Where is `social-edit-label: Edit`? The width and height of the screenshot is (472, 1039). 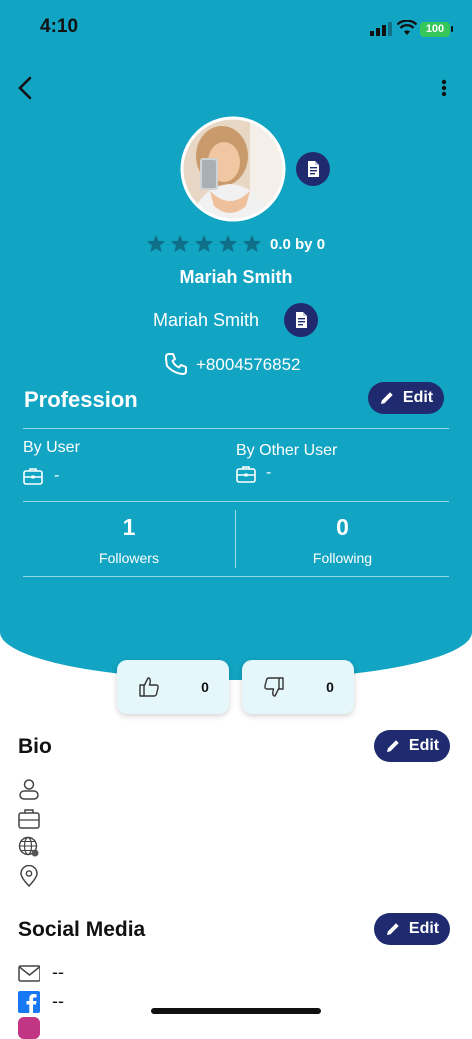
social-edit-label: Edit is located at coordinates (424, 928).